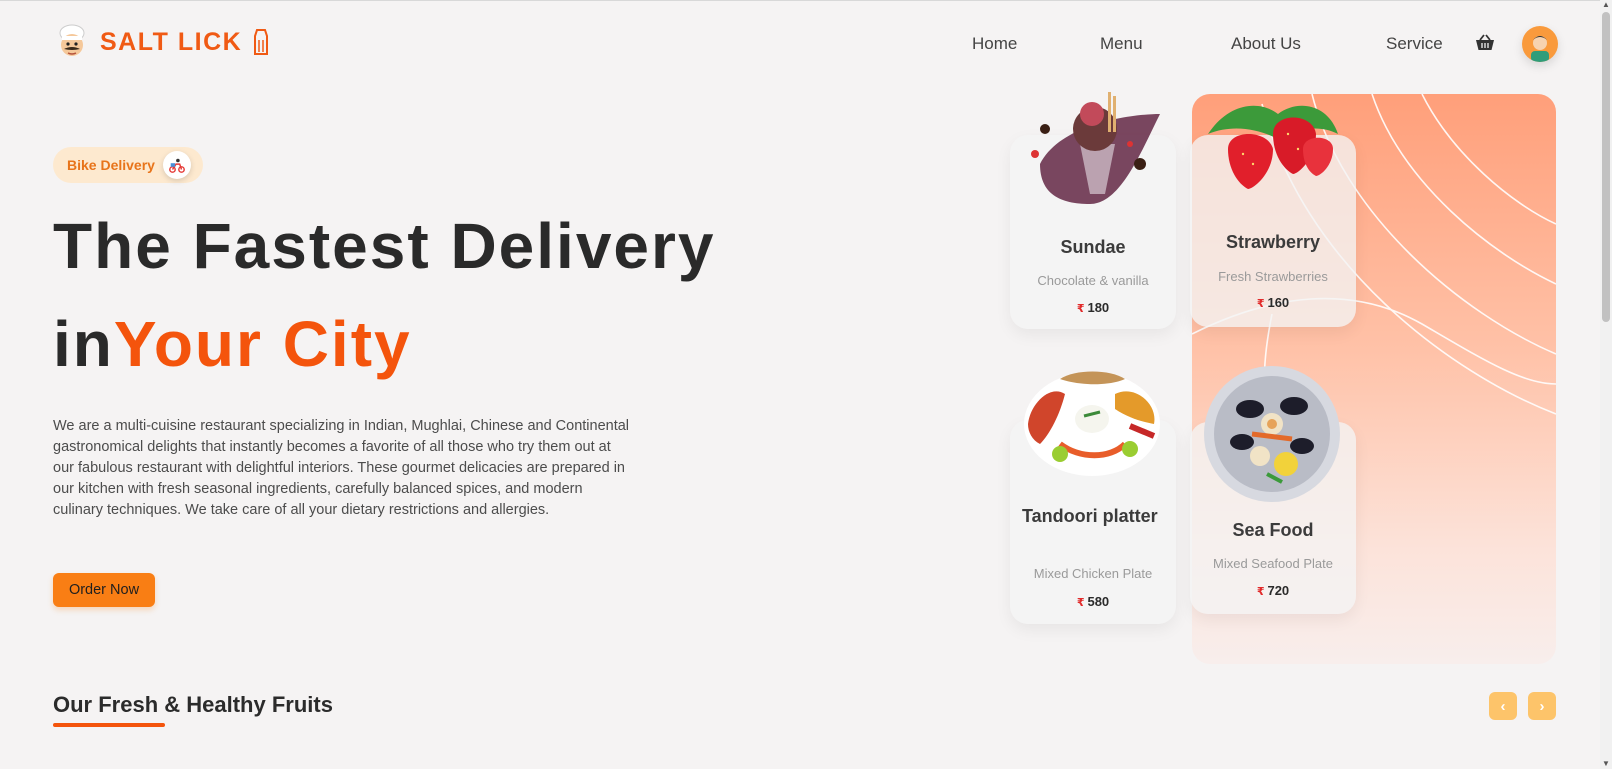 The image size is (1612, 769). What do you see at coordinates (1606, 5) in the screenshot?
I see `scroll-up-icon: ▲` at bounding box center [1606, 5].